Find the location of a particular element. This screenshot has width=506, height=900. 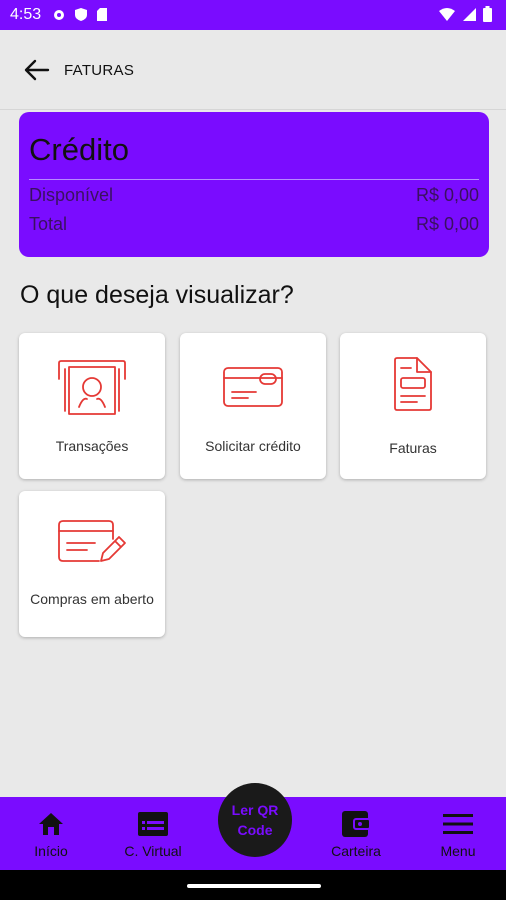

nav-item-wallet: Carteira is located at coordinates (356, 833).